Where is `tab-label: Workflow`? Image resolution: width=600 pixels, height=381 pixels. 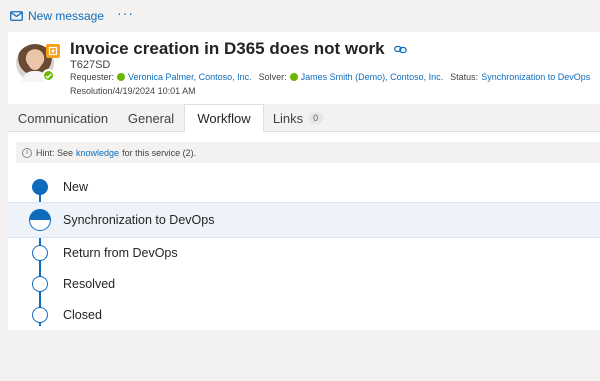
tab-label: Workflow is located at coordinates (224, 118).